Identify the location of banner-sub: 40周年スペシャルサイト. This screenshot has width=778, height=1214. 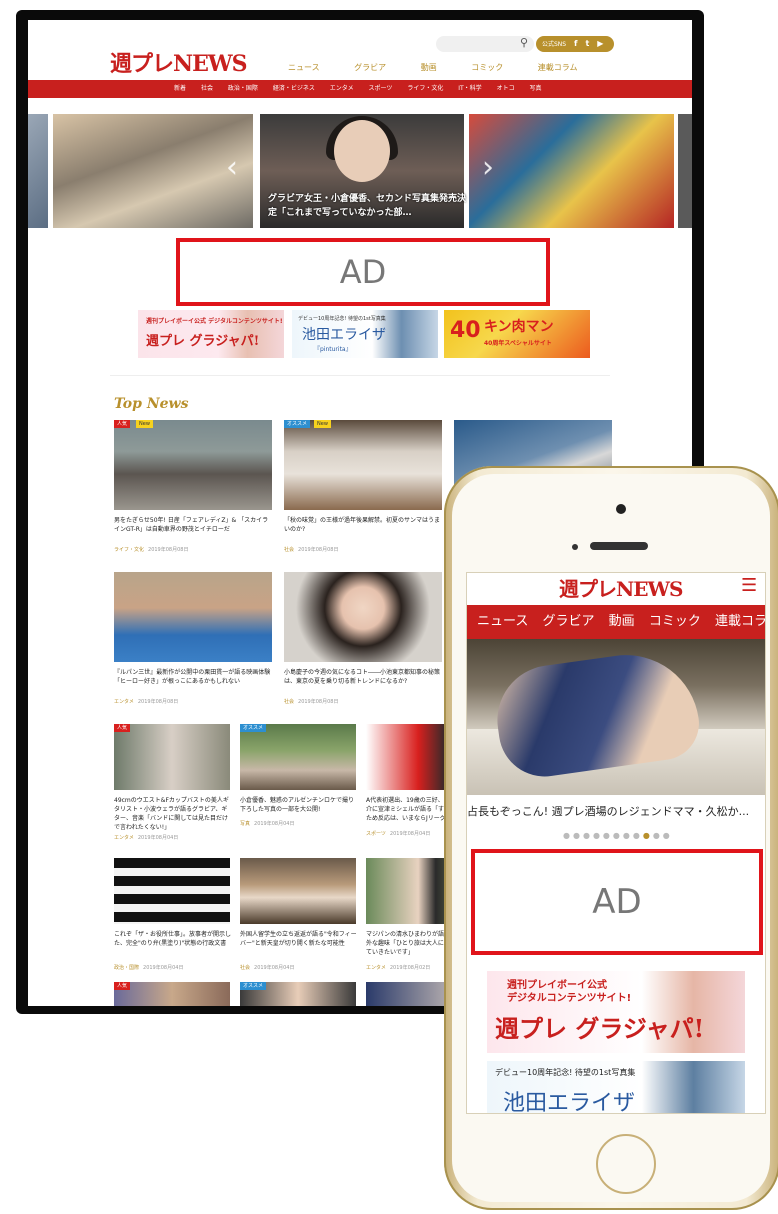
(518, 343).